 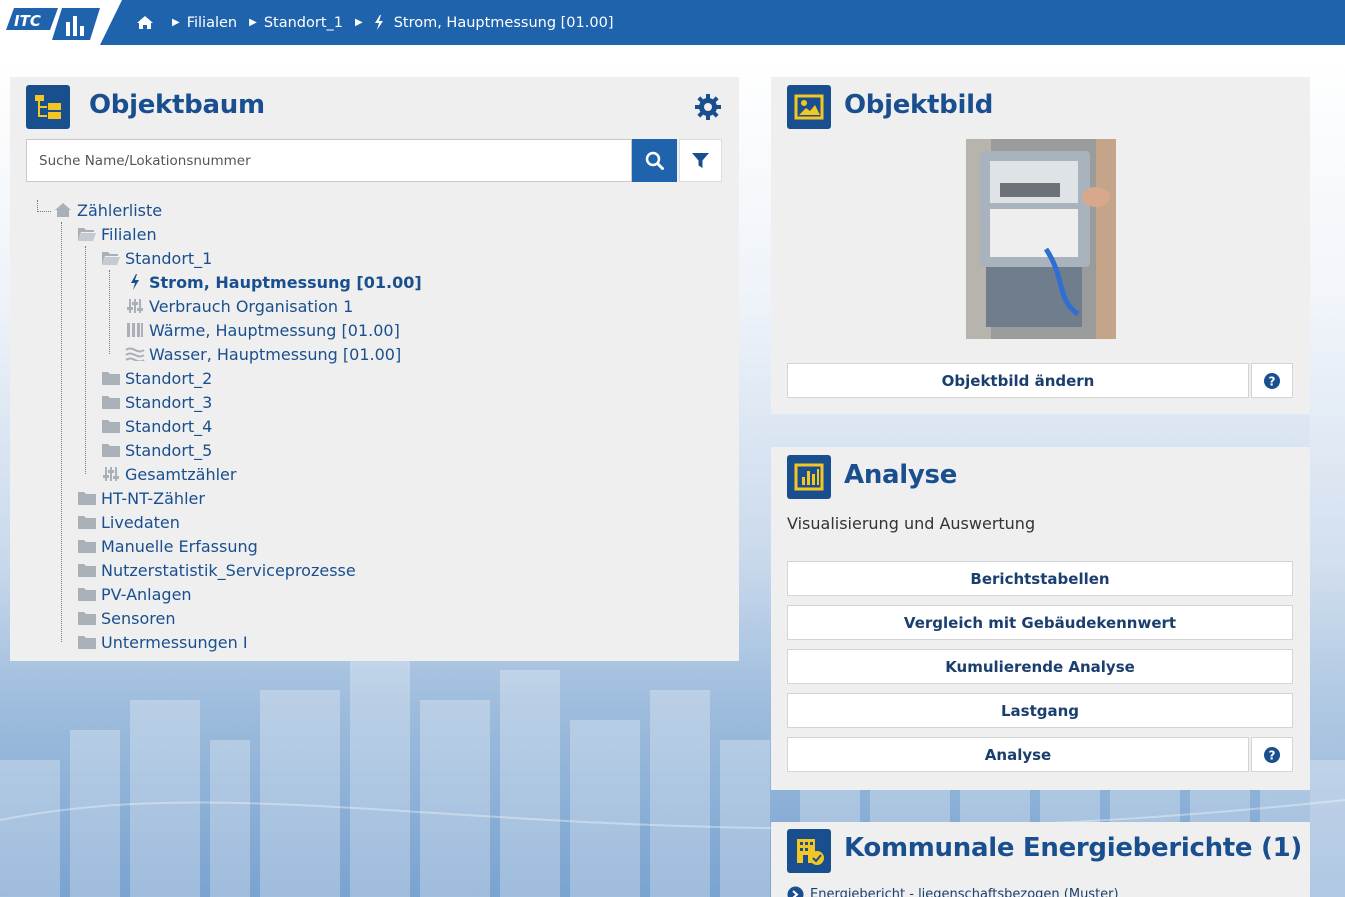 I want to click on tree-node-untermessungen: Untermessungen I, so click(x=162, y=642).